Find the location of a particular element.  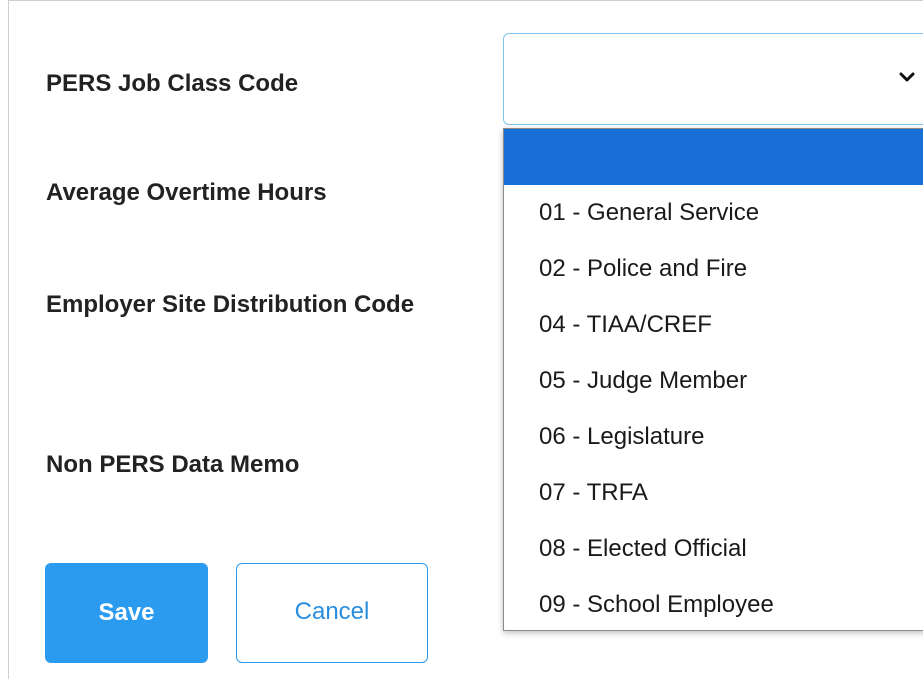

option-general-service: 01 - General Service is located at coordinates (713, 213).